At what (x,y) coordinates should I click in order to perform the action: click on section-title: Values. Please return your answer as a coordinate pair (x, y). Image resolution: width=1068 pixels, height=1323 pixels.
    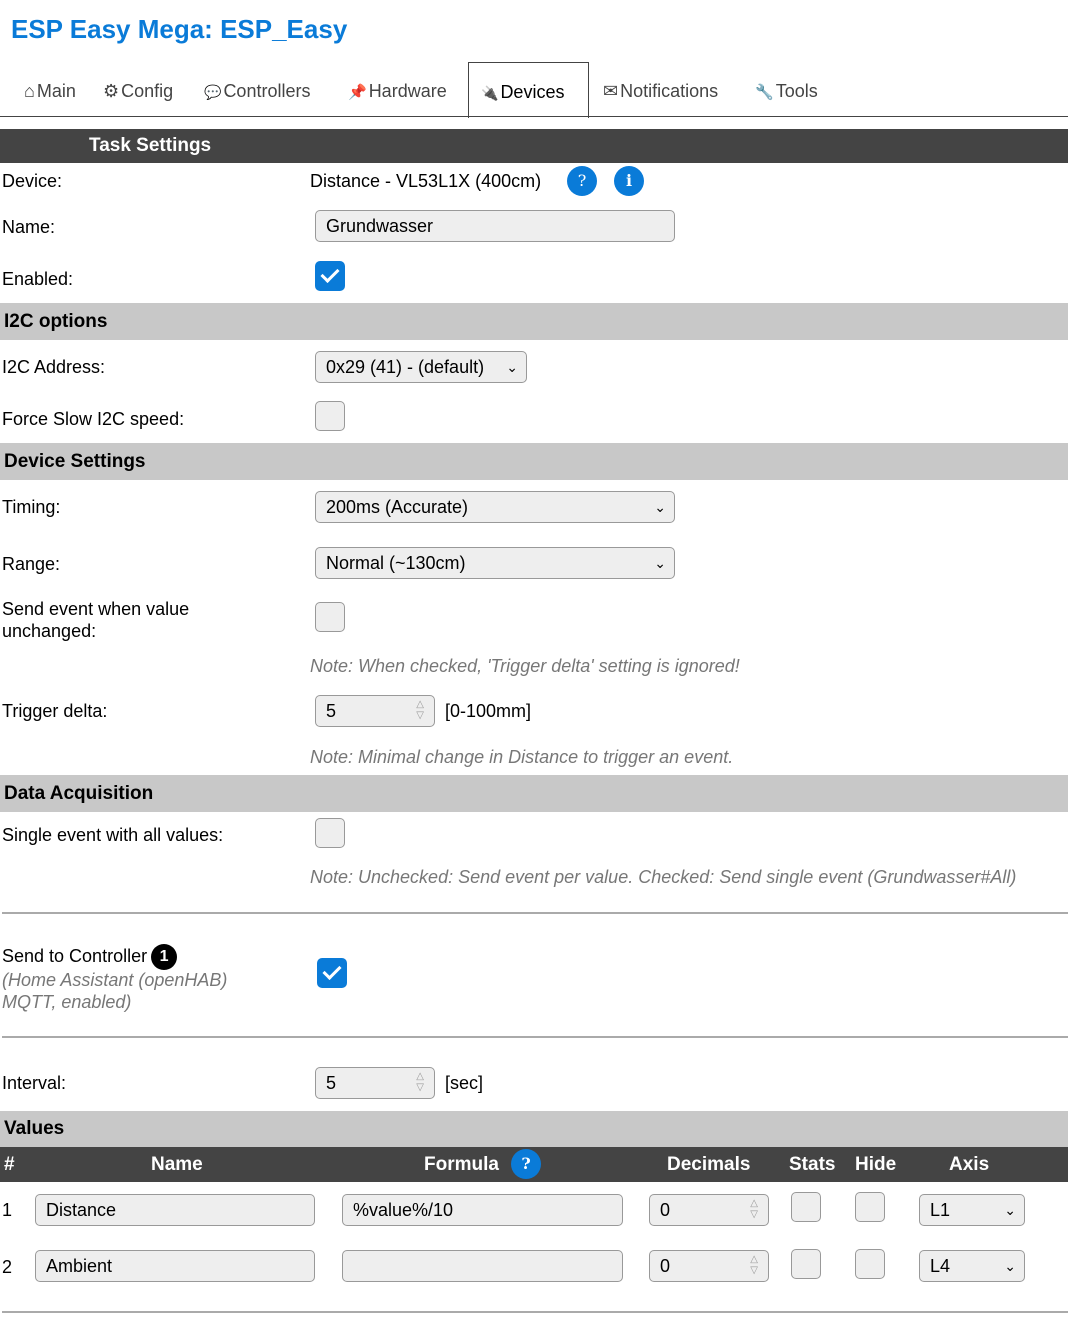
    Looking at the image, I should click on (34, 1128).